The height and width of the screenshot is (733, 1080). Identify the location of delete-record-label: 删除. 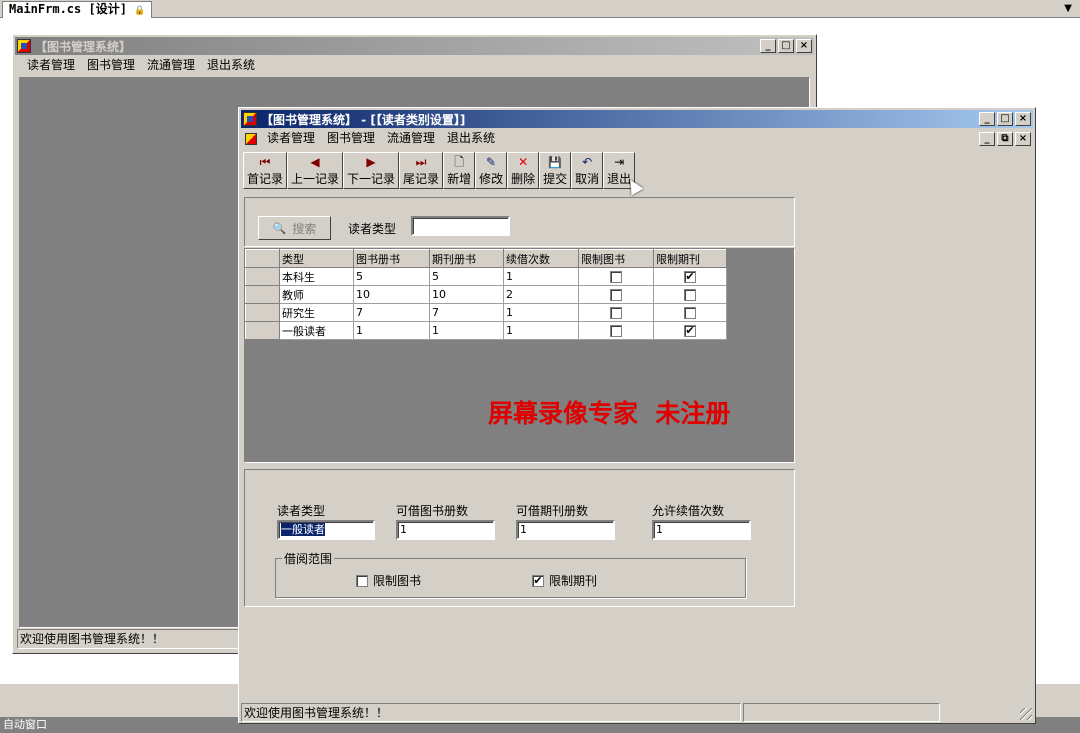
(523, 179).